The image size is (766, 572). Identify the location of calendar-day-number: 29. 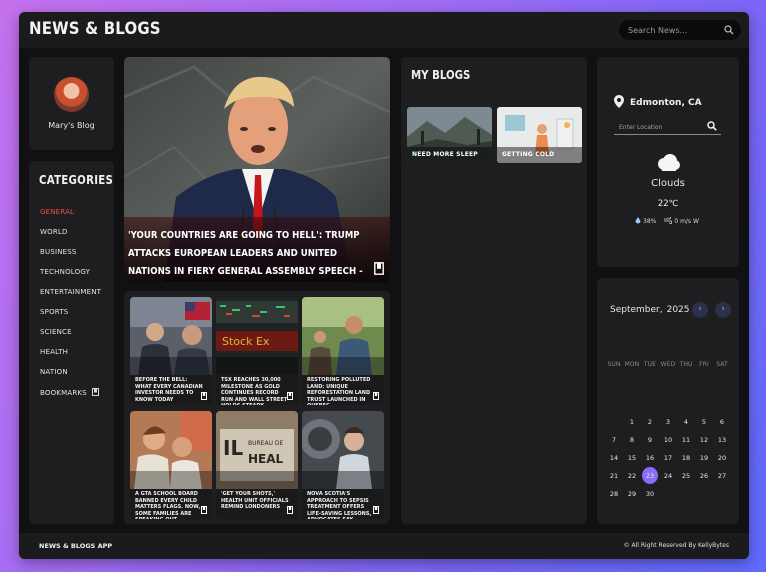
(632, 494).